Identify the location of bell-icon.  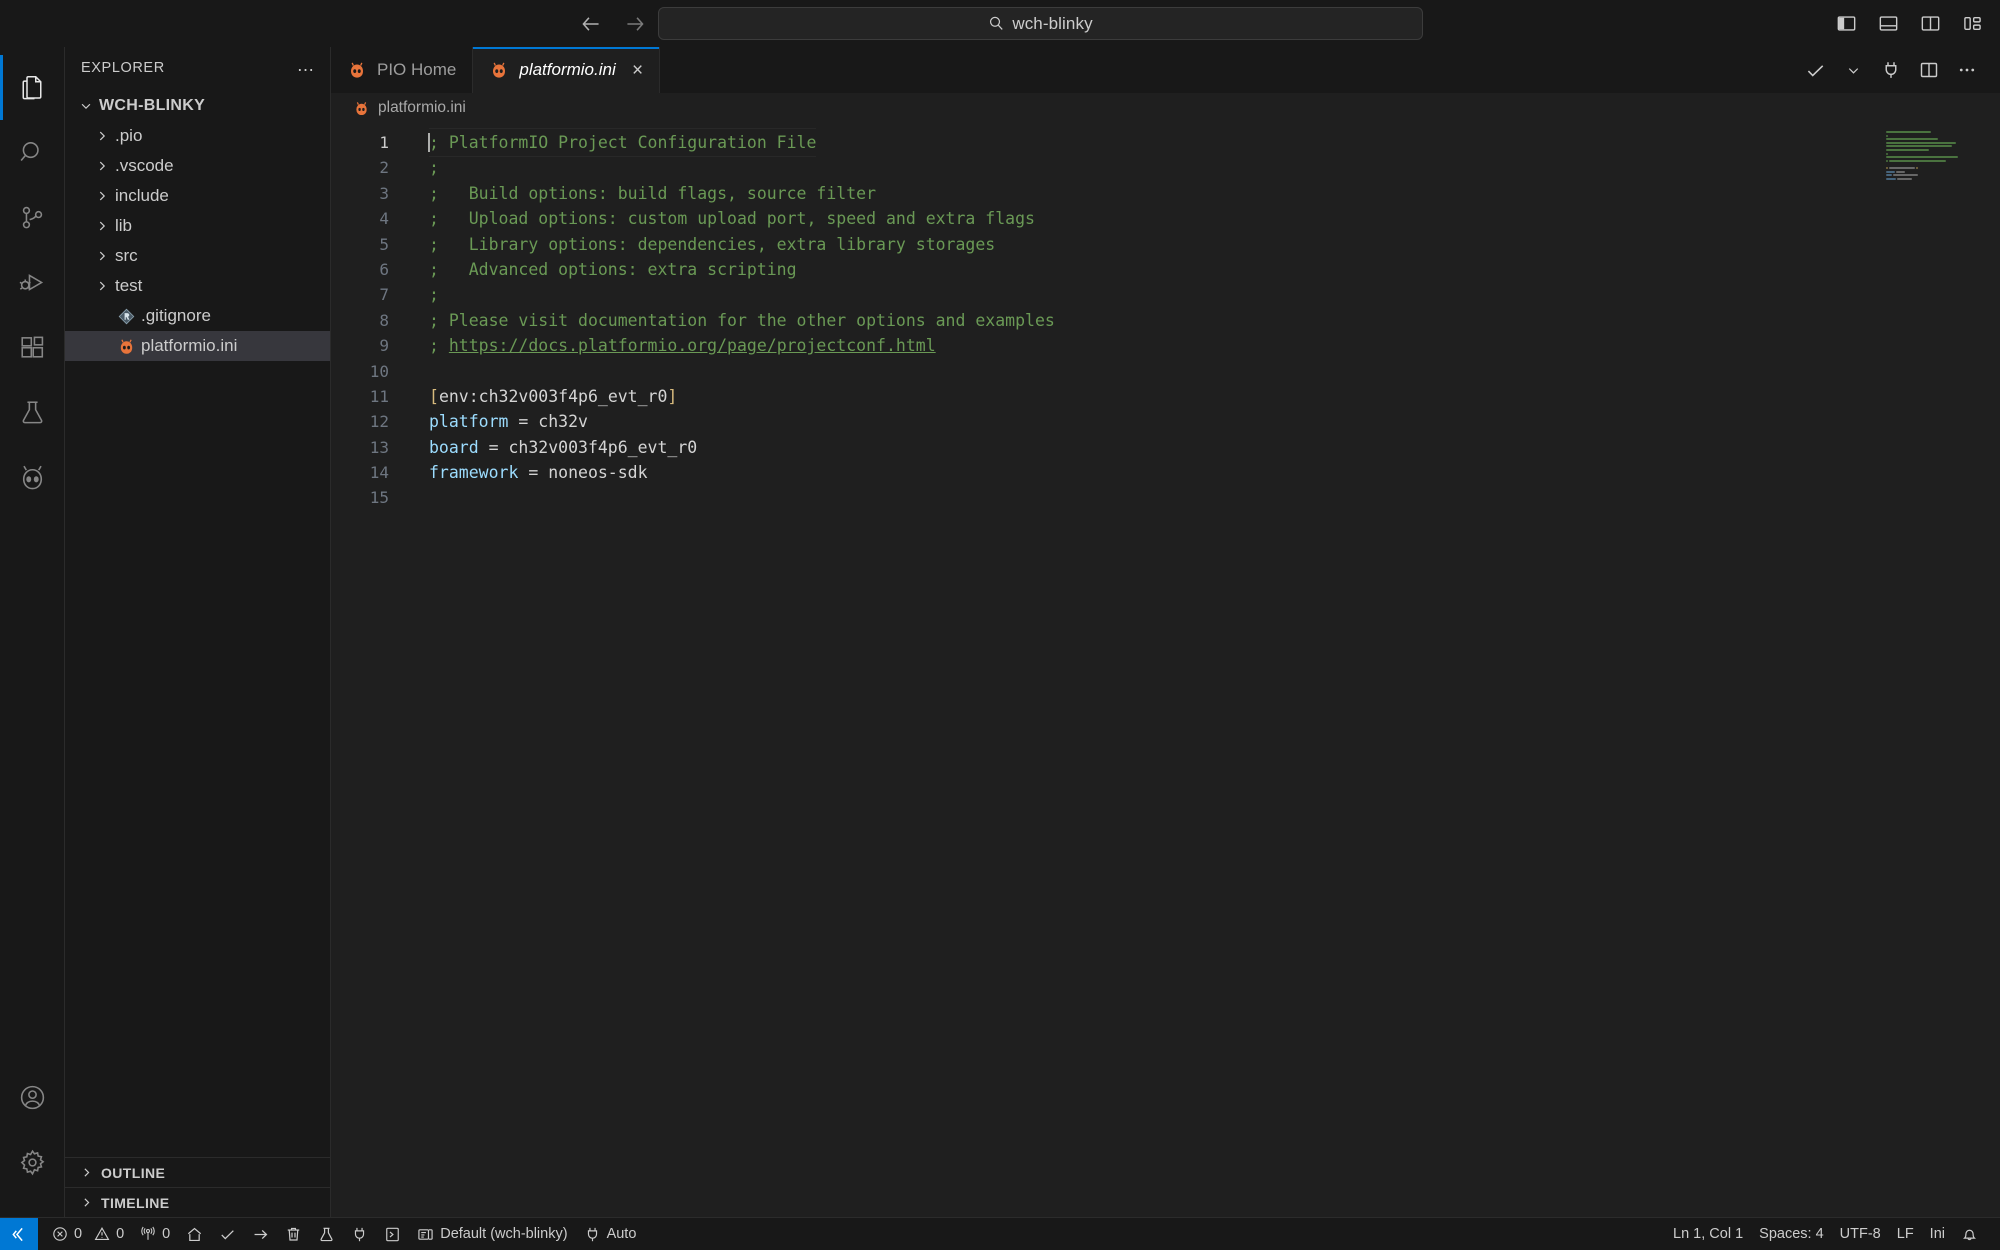
(1969, 1234).